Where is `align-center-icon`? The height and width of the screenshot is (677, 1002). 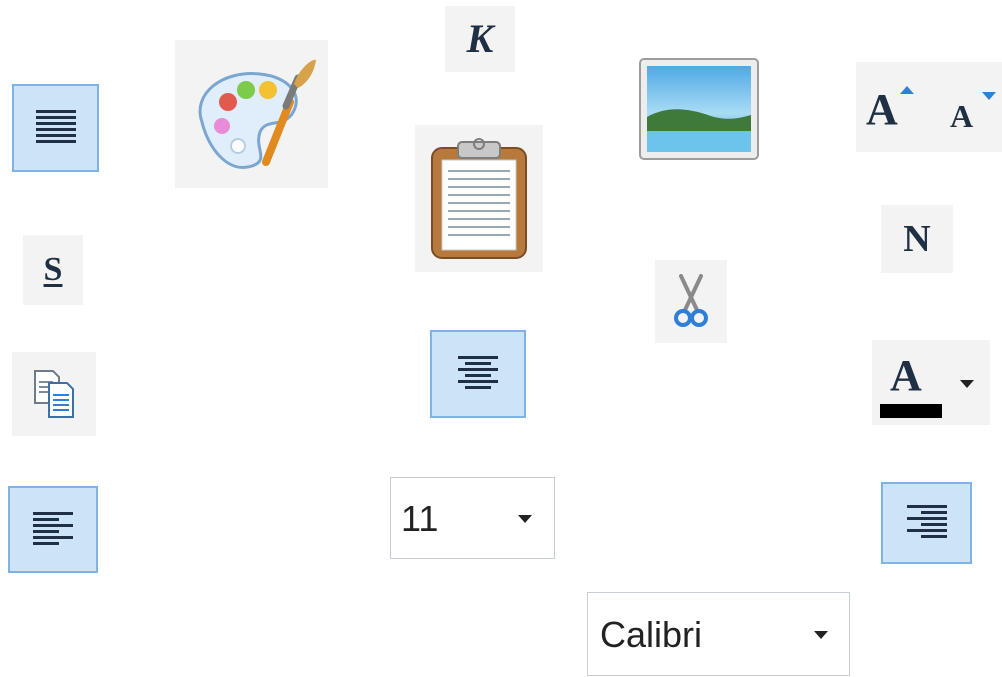
align-center-icon is located at coordinates (478, 372).